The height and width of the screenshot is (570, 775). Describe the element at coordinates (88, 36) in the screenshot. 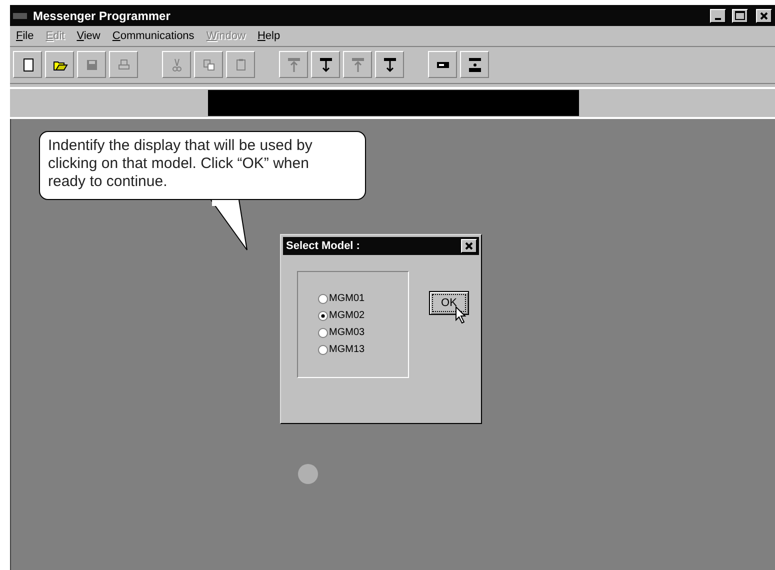

I see `menu-item: View` at that location.